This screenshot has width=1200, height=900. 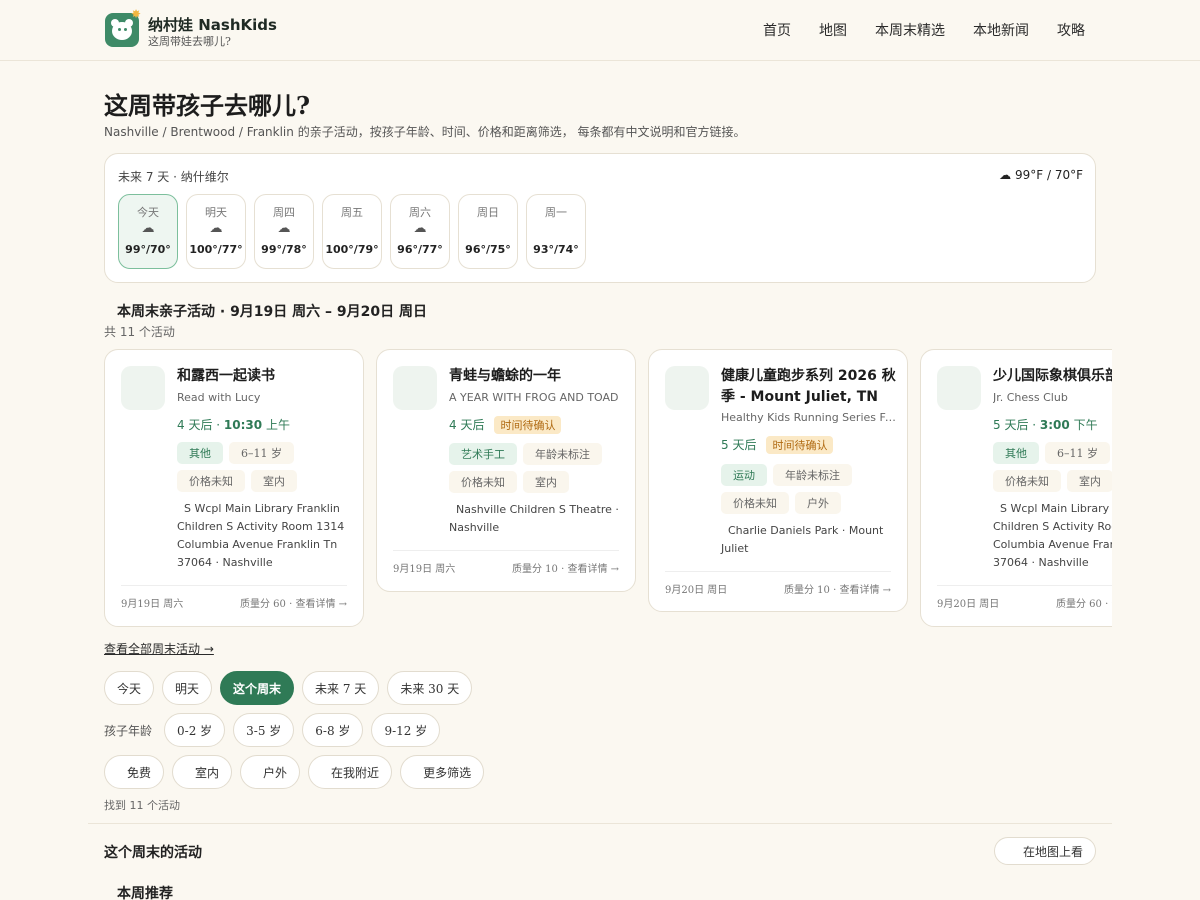 I want to click on time-chip: 未来 30 天, so click(x=430, y=688).